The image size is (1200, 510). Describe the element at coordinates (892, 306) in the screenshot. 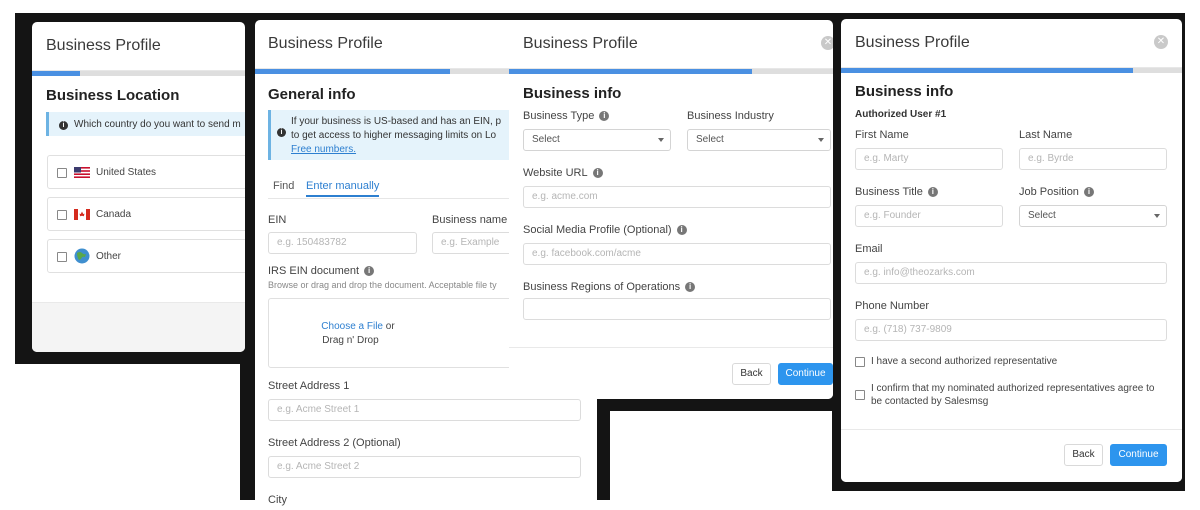

I see `phone-number-label: Phone Number` at that location.